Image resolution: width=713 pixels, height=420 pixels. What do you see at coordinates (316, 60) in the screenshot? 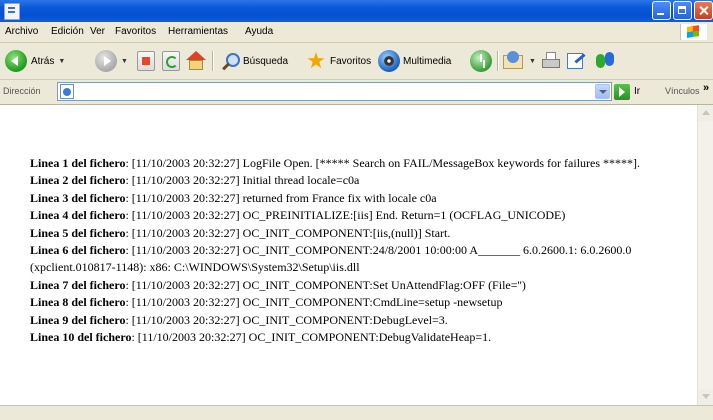
I see `star-icon: ★` at bounding box center [316, 60].